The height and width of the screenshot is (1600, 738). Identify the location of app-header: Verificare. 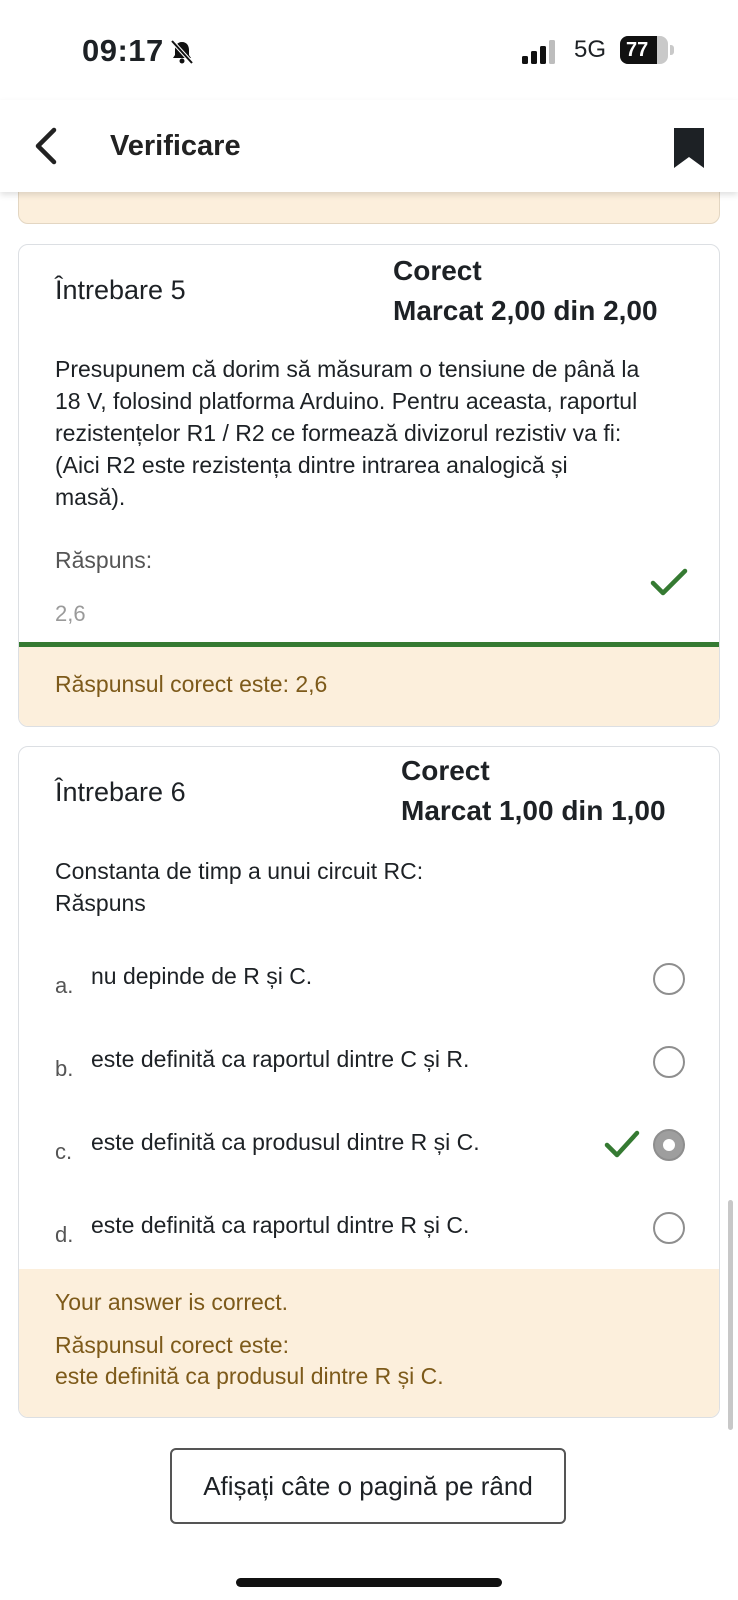
(369, 146).